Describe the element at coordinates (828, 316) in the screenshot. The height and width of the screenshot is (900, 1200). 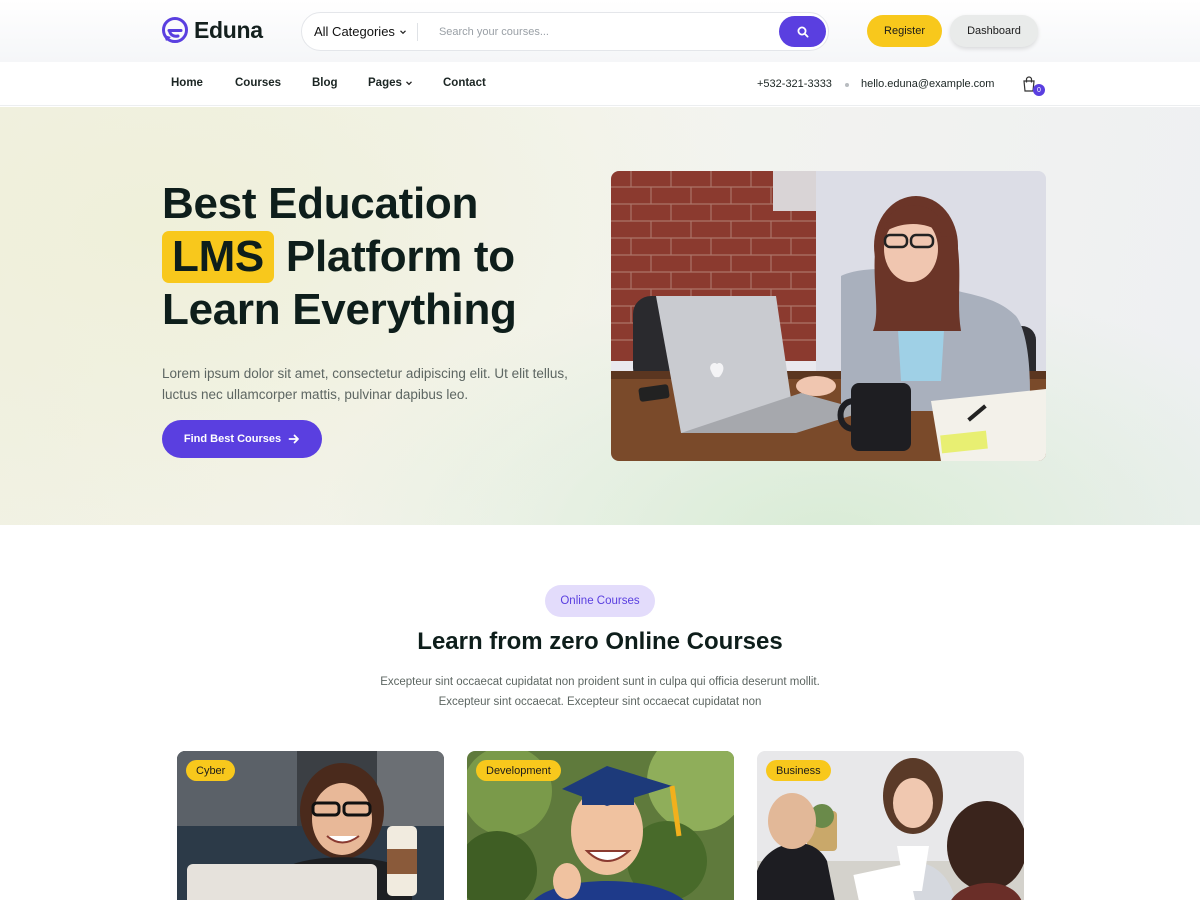
I see `hero-image` at that location.